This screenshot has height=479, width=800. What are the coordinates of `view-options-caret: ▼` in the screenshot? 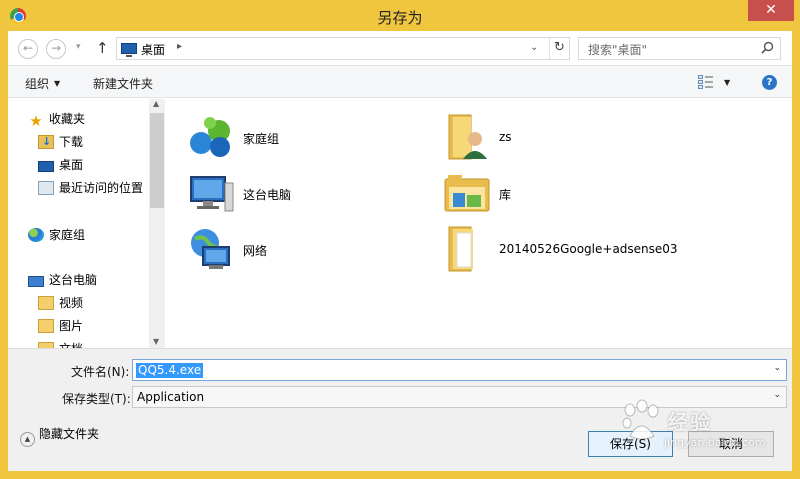 It's located at (727, 82).